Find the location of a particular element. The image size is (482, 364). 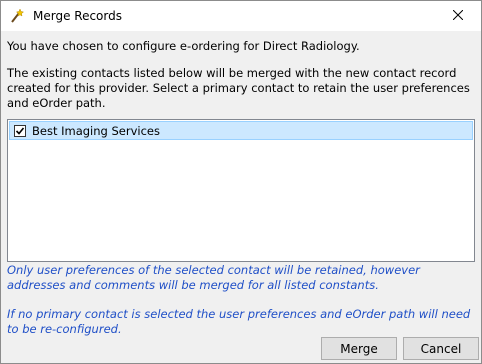

checkmark-icon is located at coordinates (20, 130).